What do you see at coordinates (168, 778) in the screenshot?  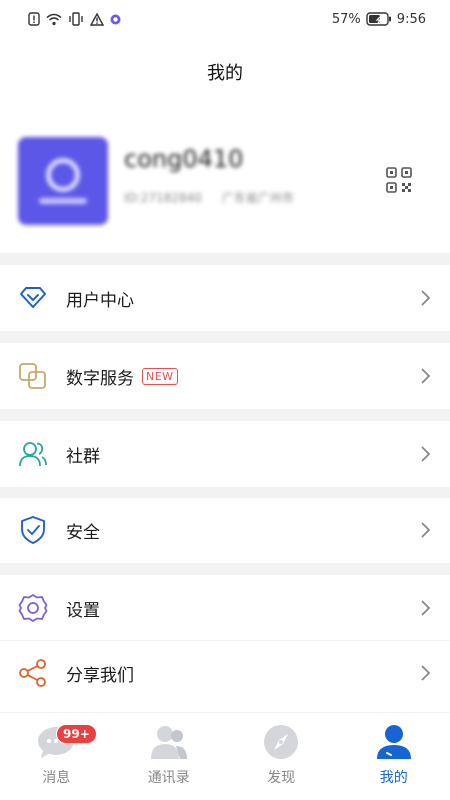 I see `tab-label: 通讯录` at bounding box center [168, 778].